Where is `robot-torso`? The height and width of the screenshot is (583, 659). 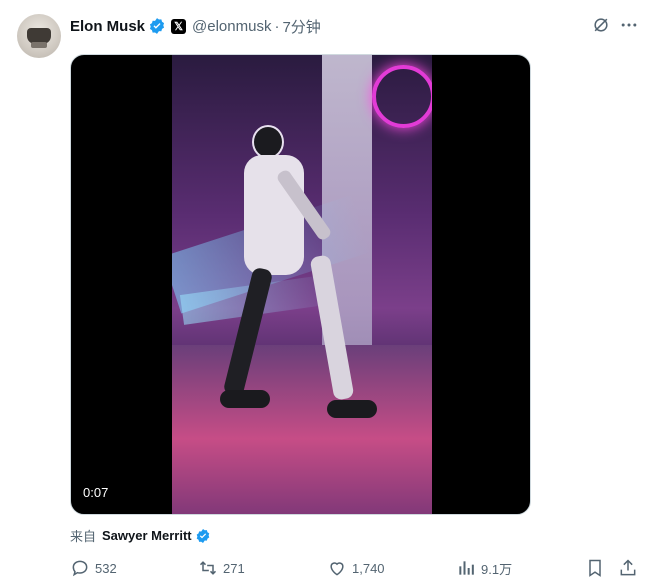 robot-torso is located at coordinates (274, 215).